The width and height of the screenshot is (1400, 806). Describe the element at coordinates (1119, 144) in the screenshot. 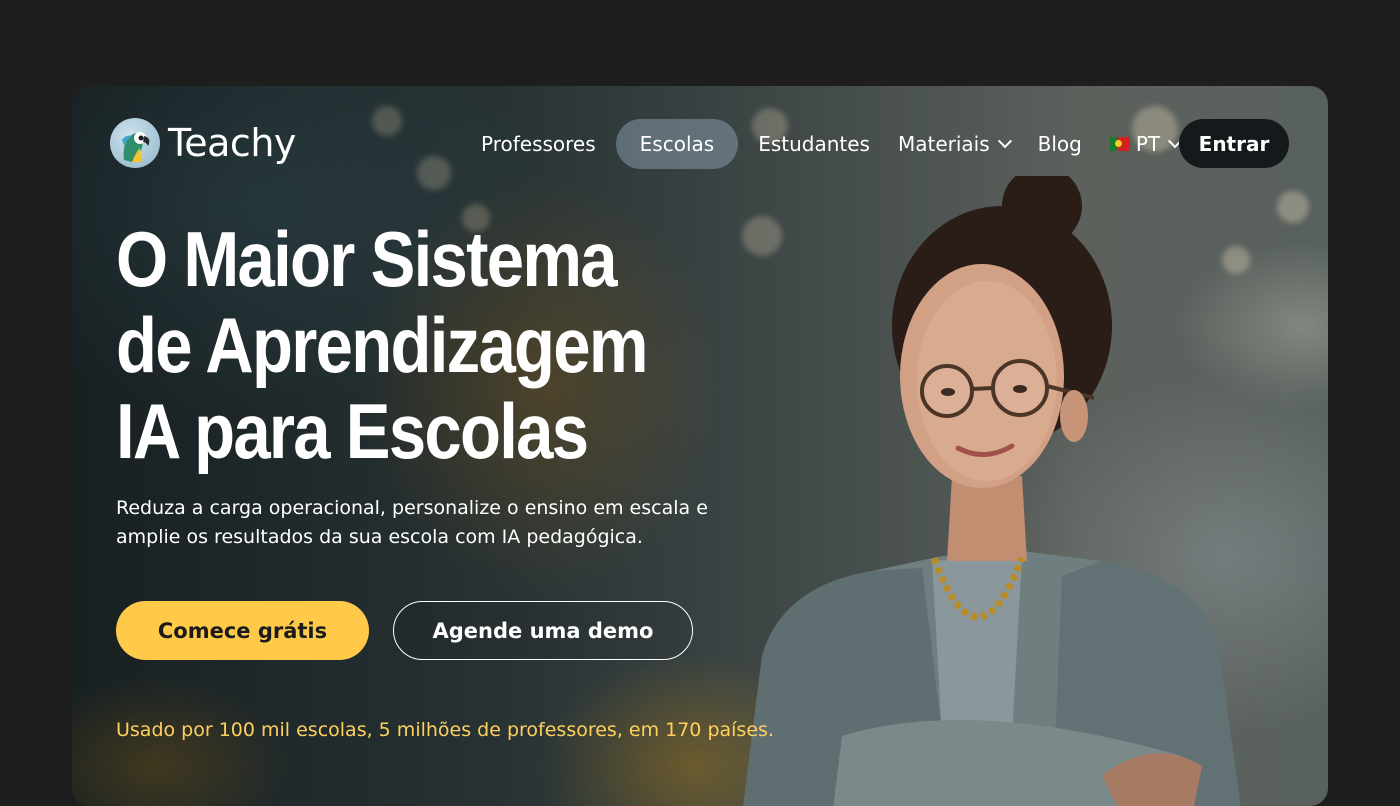

I see `portugal-flag-icon` at that location.